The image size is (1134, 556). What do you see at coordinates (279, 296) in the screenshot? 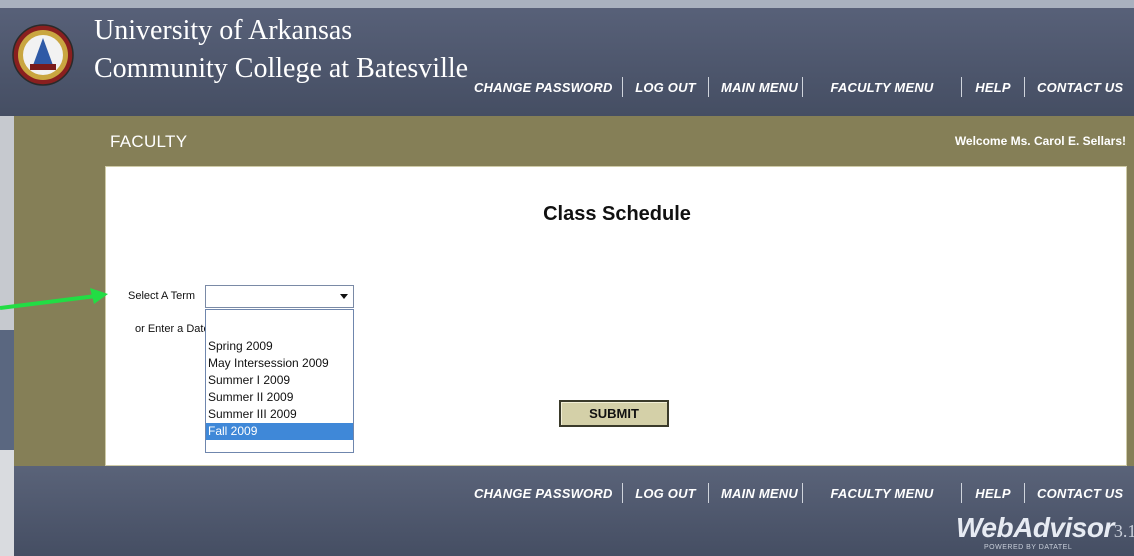
I see `term-select` at bounding box center [279, 296].